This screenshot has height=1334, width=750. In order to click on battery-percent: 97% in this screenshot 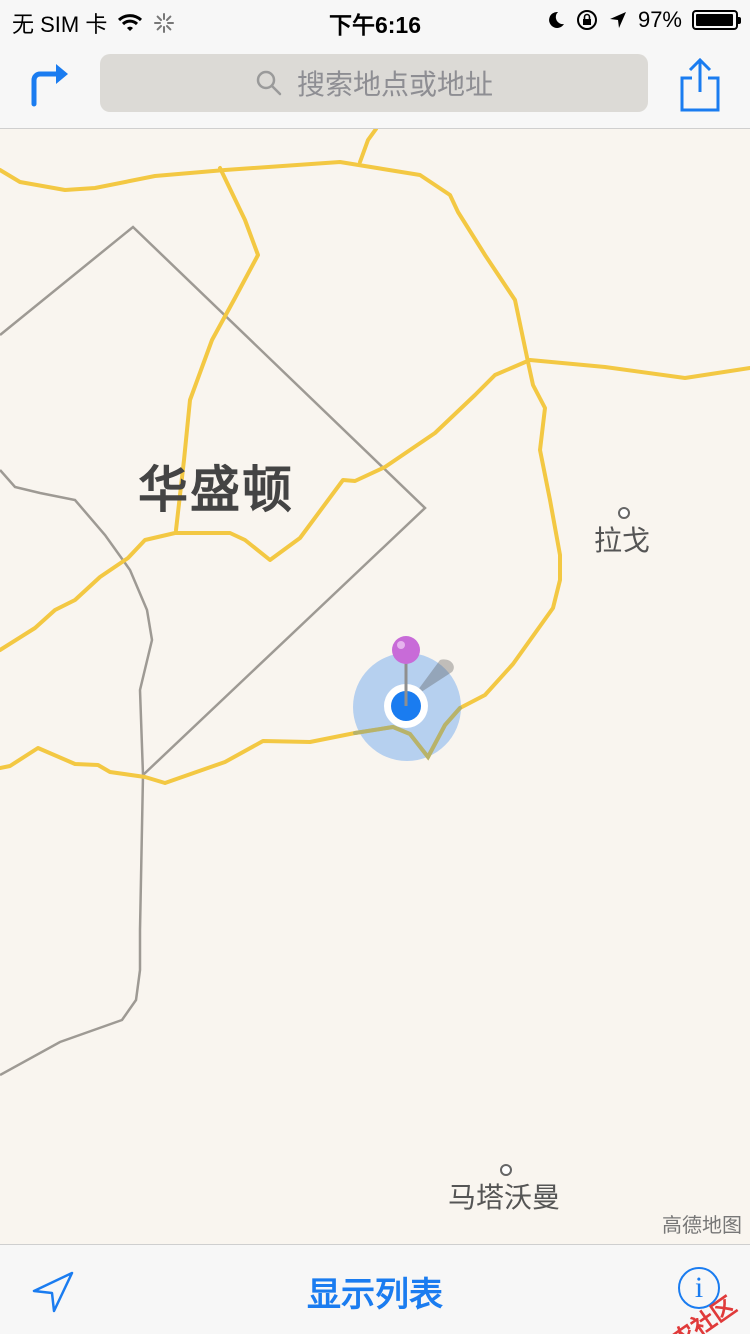, I will do `click(659, 19)`.